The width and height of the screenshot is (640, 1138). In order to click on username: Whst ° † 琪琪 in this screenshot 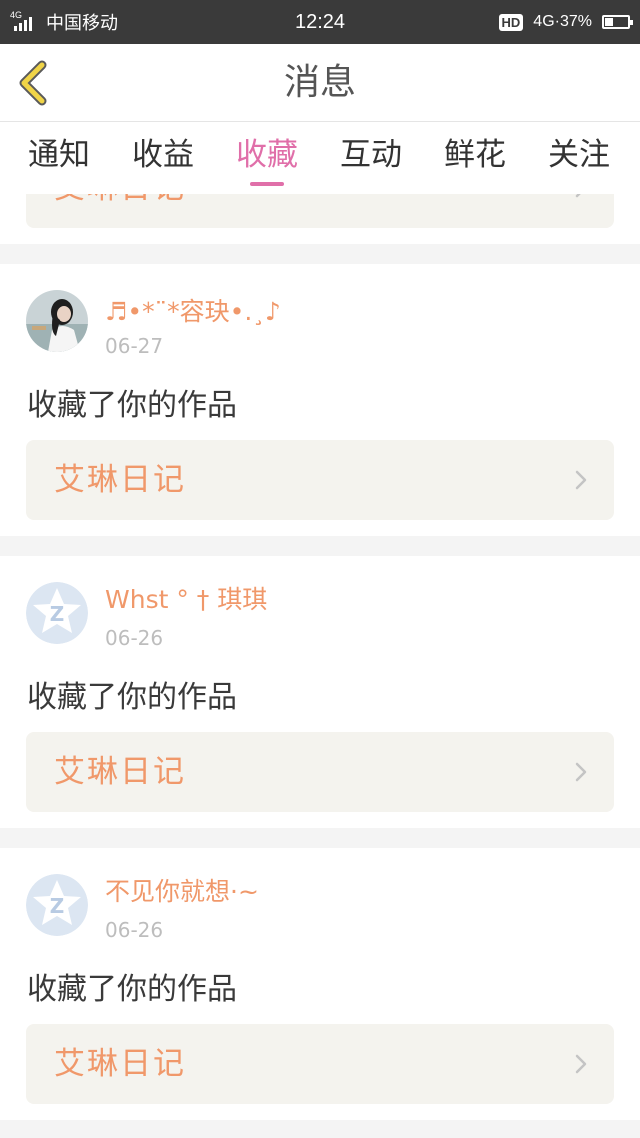, I will do `click(186, 598)`.